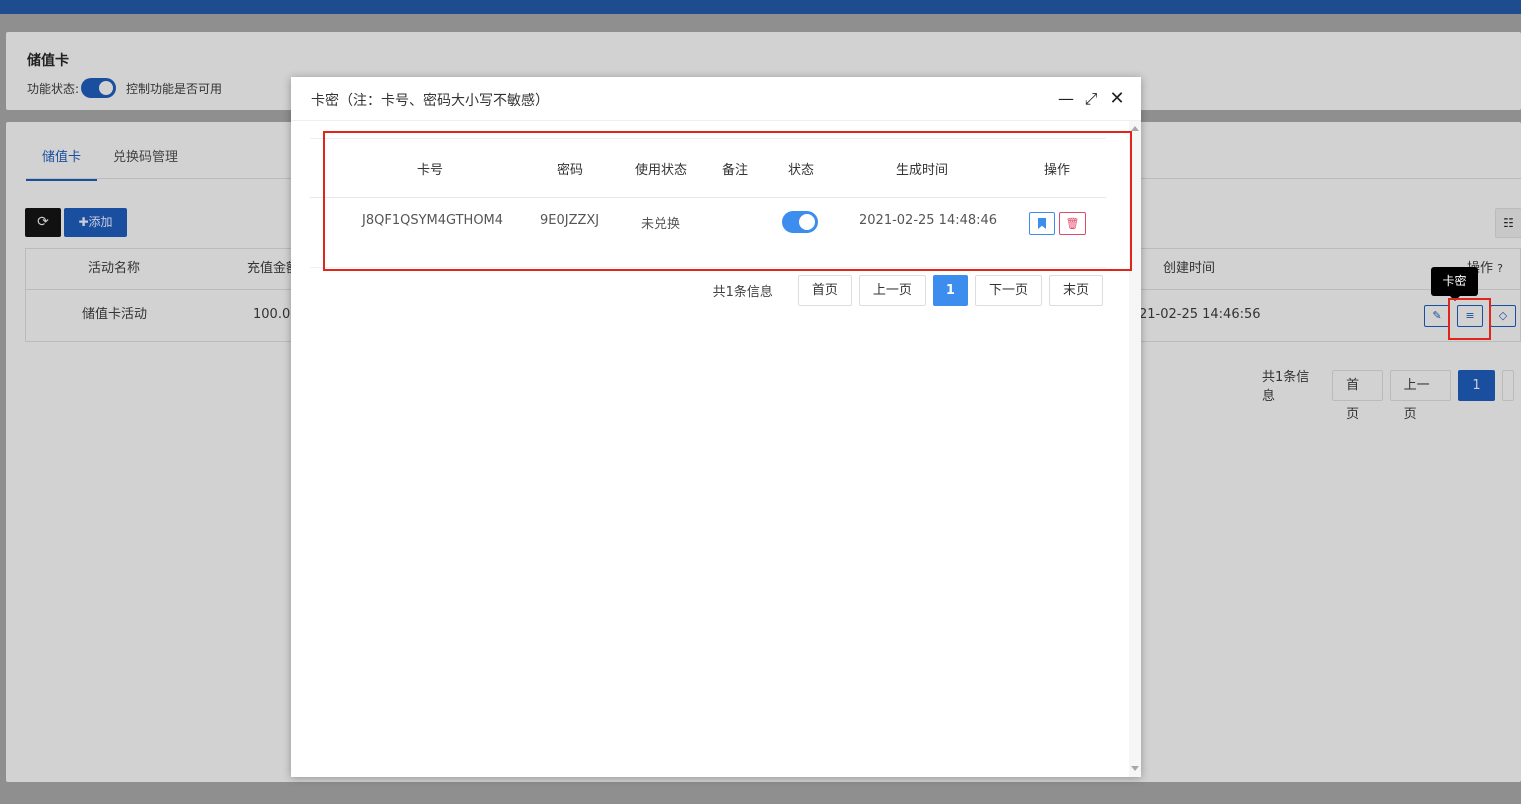 This screenshot has height=804, width=1521. What do you see at coordinates (124, 88) in the screenshot?
I see `feature-status-row: 功能状态: 控制功能是否可用` at bounding box center [124, 88].